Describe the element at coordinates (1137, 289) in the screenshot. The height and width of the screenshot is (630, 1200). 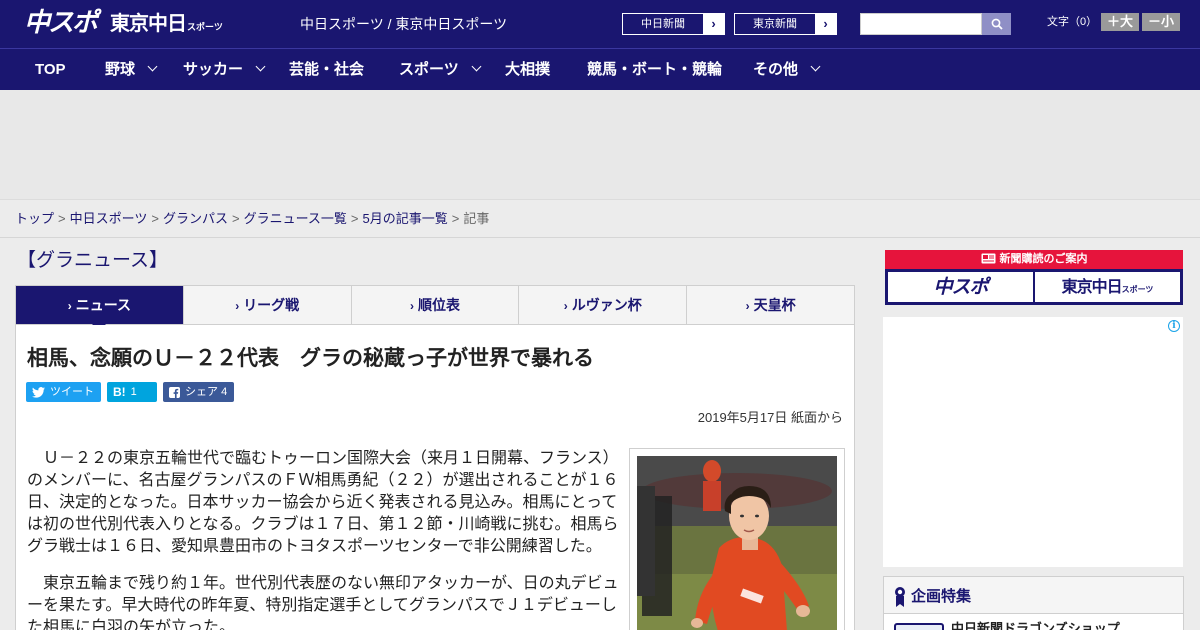
I see `subscribe-tokyo-chunichi-sub: スポーツ` at that location.